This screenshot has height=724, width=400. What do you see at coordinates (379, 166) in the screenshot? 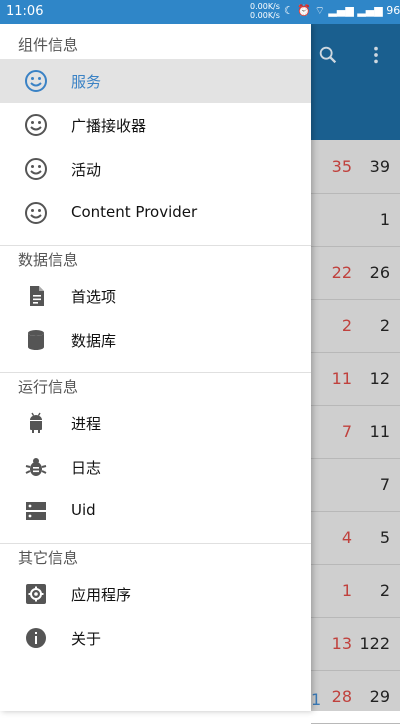
I see `count-b: 39` at bounding box center [379, 166].